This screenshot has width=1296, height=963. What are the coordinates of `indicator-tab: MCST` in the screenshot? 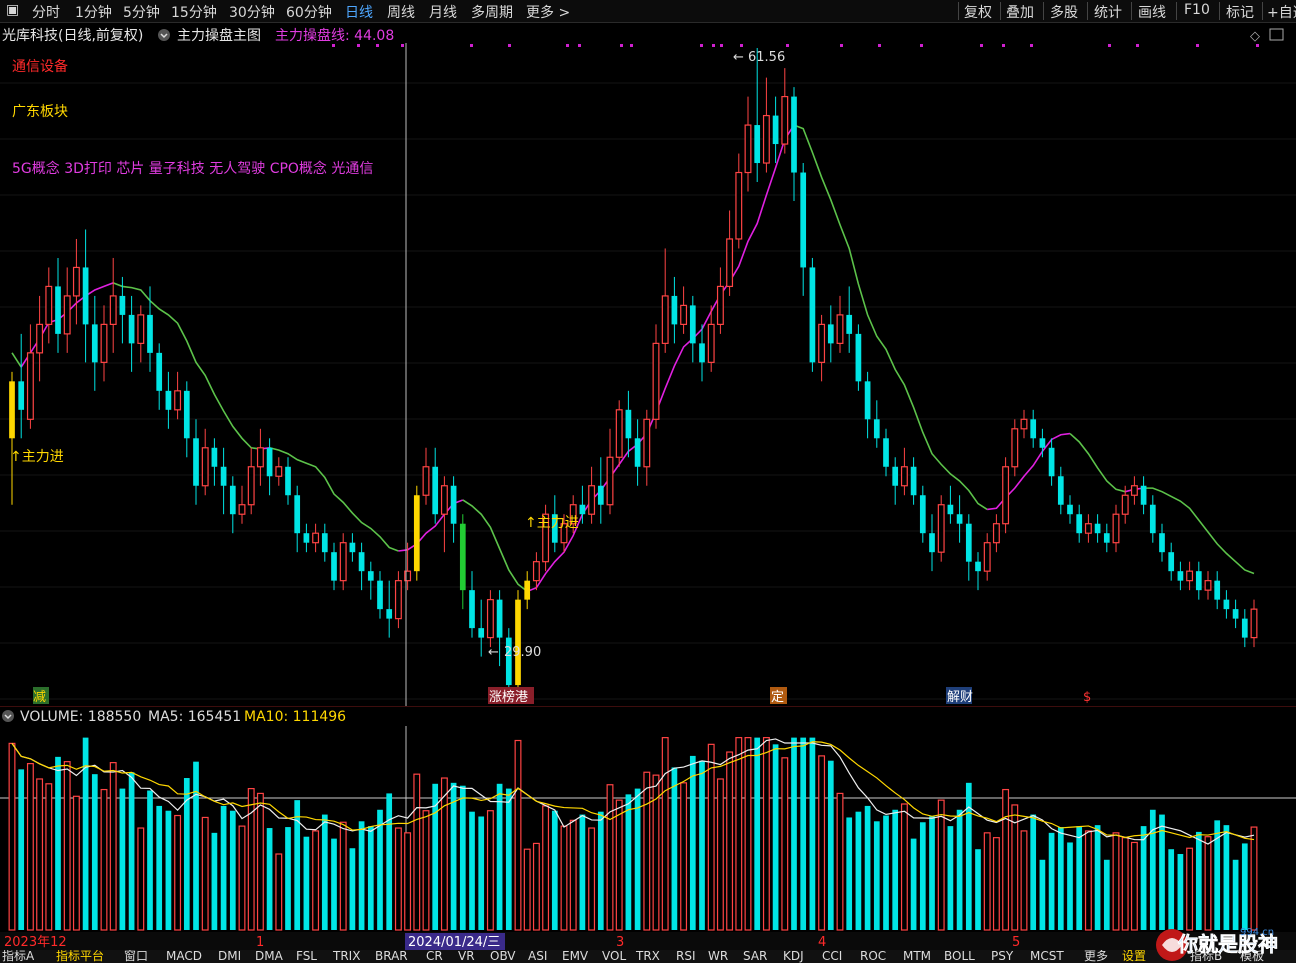 It's located at (1047, 956).